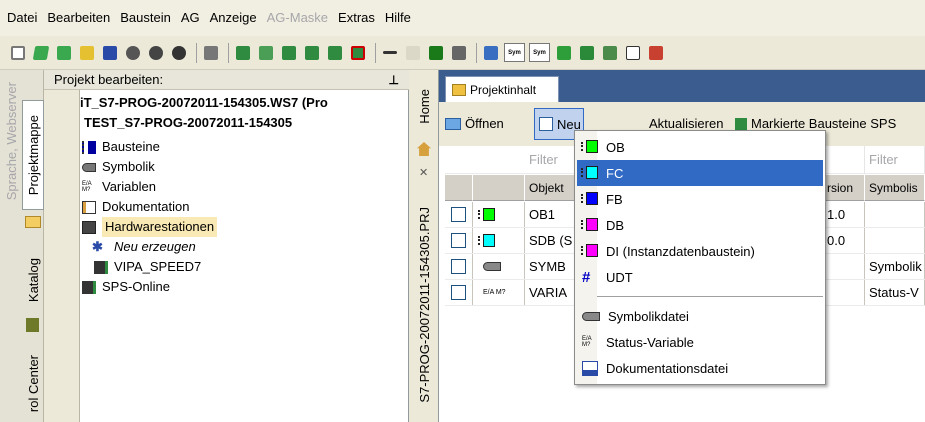 Image resolution: width=925 pixels, height=422 pixels. What do you see at coordinates (145, 18) in the screenshot?
I see `menu-baustein: Baustein` at bounding box center [145, 18].